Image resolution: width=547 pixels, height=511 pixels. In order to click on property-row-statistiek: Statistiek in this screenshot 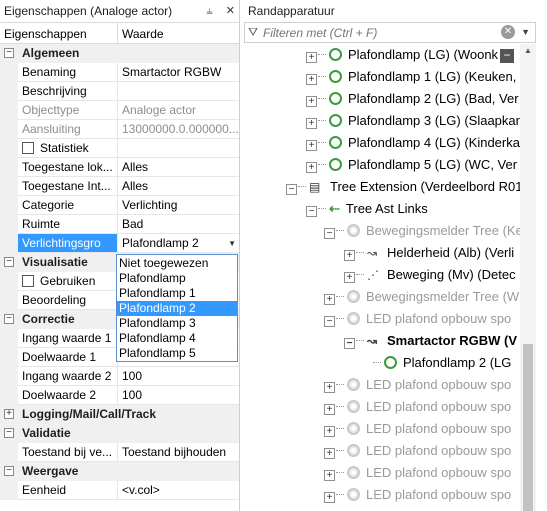, I will do `click(119, 148)`.